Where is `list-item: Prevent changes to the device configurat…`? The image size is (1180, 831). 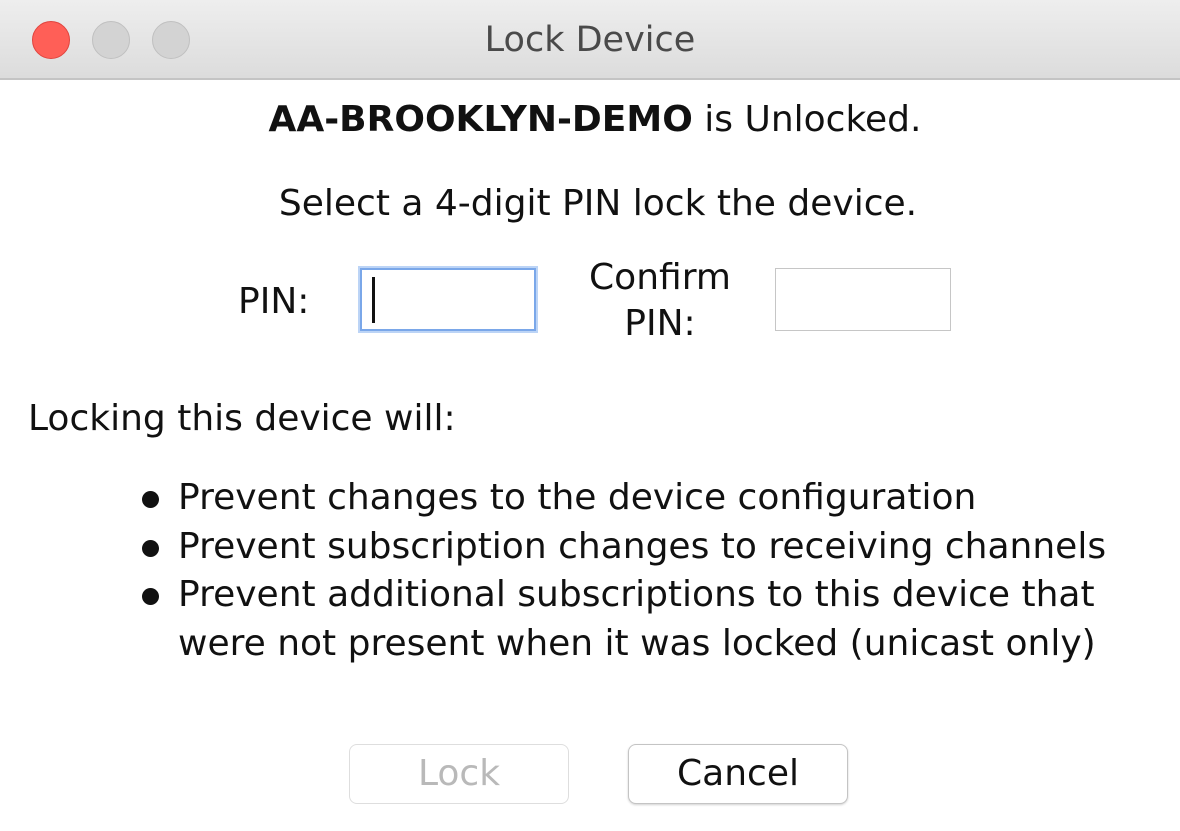 list-item: Prevent changes to the device configurat… is located at coordinates (660, 498).